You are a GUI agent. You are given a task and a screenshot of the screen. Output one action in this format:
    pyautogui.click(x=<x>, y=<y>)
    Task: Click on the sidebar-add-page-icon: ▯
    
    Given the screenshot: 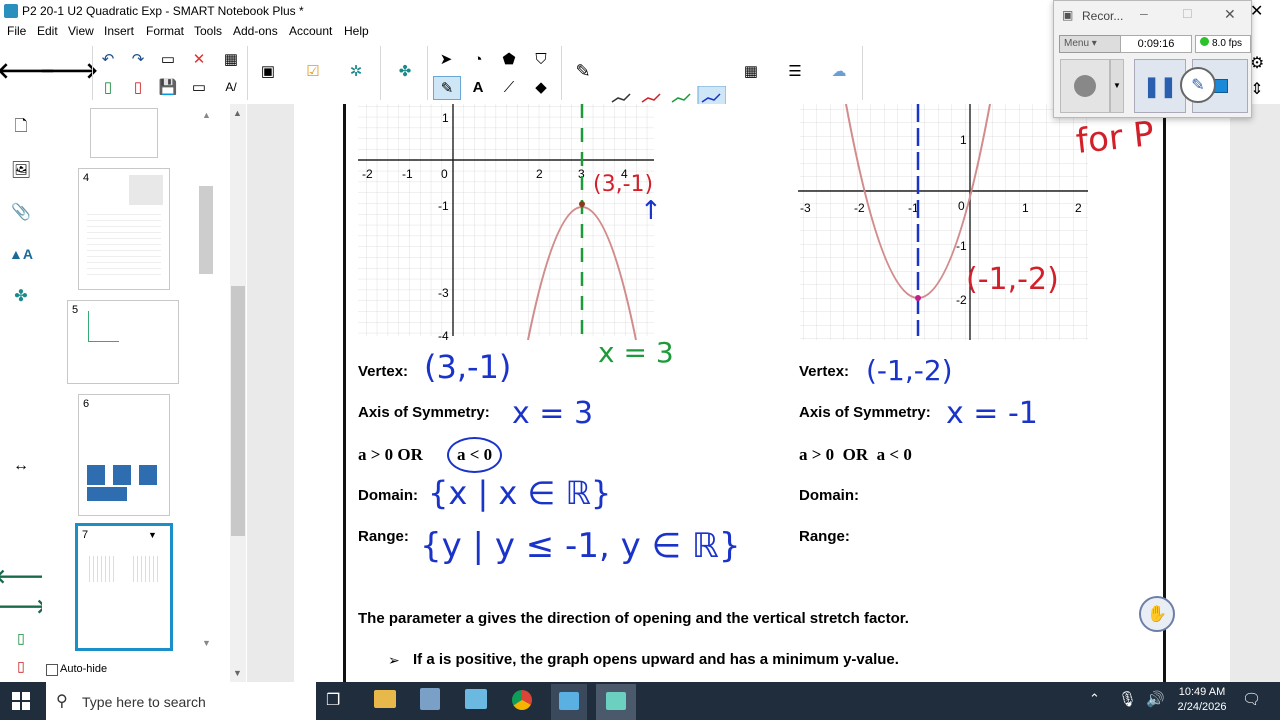 What is the action you would take?
    pyautogui.click(x=21, y=638)
    